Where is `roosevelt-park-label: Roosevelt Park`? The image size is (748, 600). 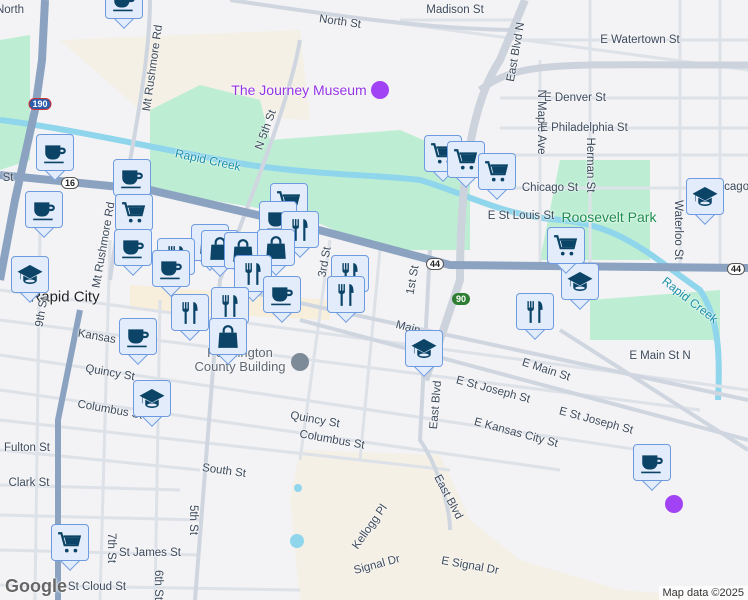
roosevelt-park-label: Roosevelt Park is located at coordinates (609, 217).